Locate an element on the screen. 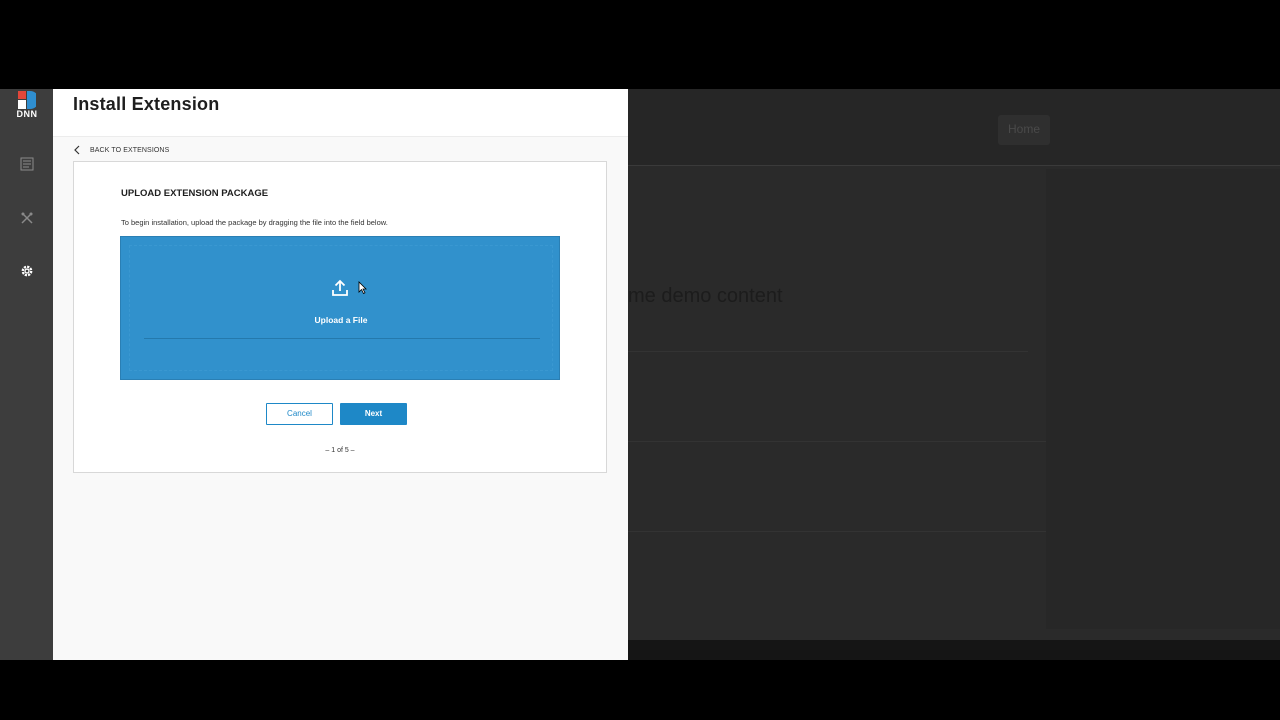  persona-bar: DNN is located at coordinates (26, 374).